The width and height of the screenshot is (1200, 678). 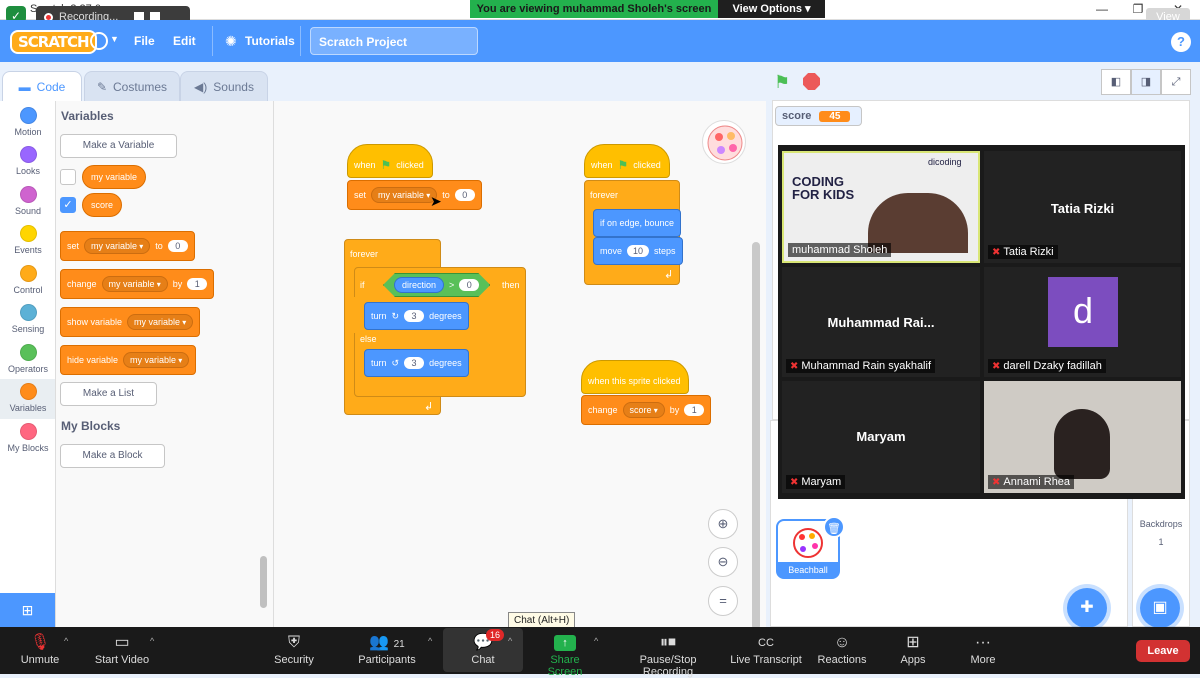 I want to click on category-events: Events, so click(x=28, y=240).